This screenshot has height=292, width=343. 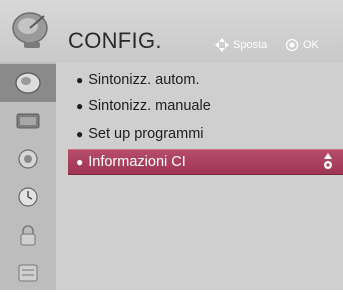 I want to click on sidebar-item-setup, so click(x=28, y=83).